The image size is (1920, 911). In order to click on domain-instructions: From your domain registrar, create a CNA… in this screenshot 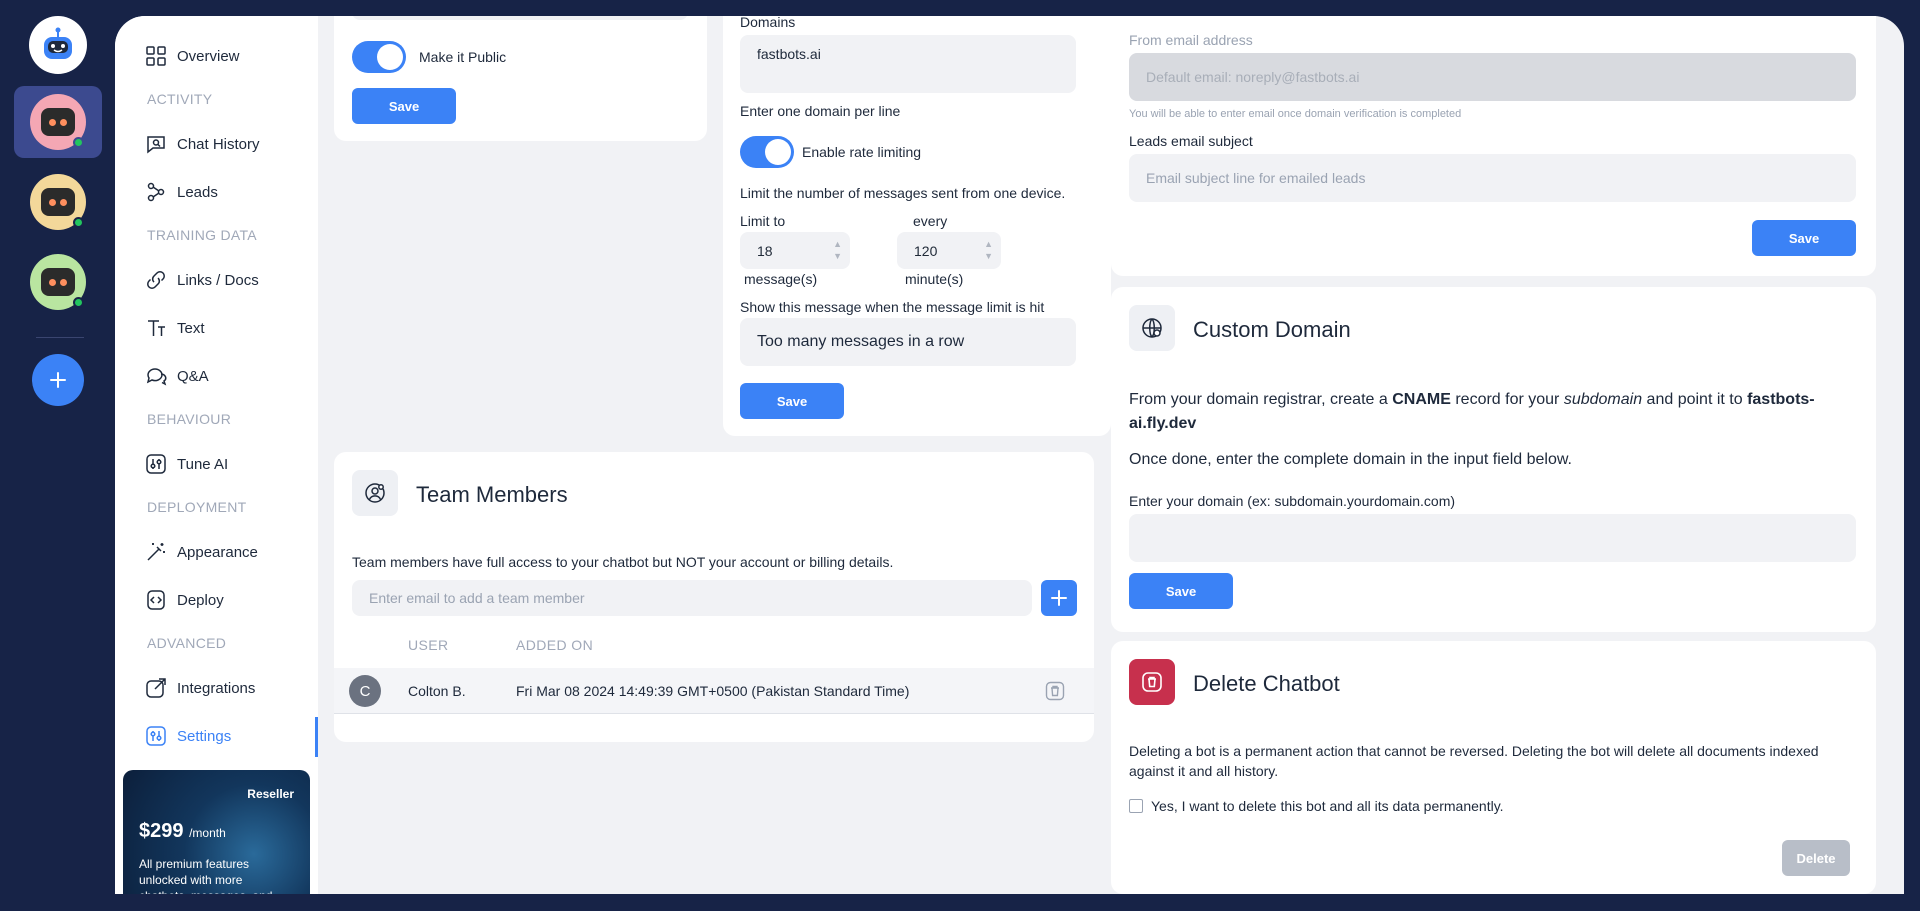, I will do `click(1472, 411)`.